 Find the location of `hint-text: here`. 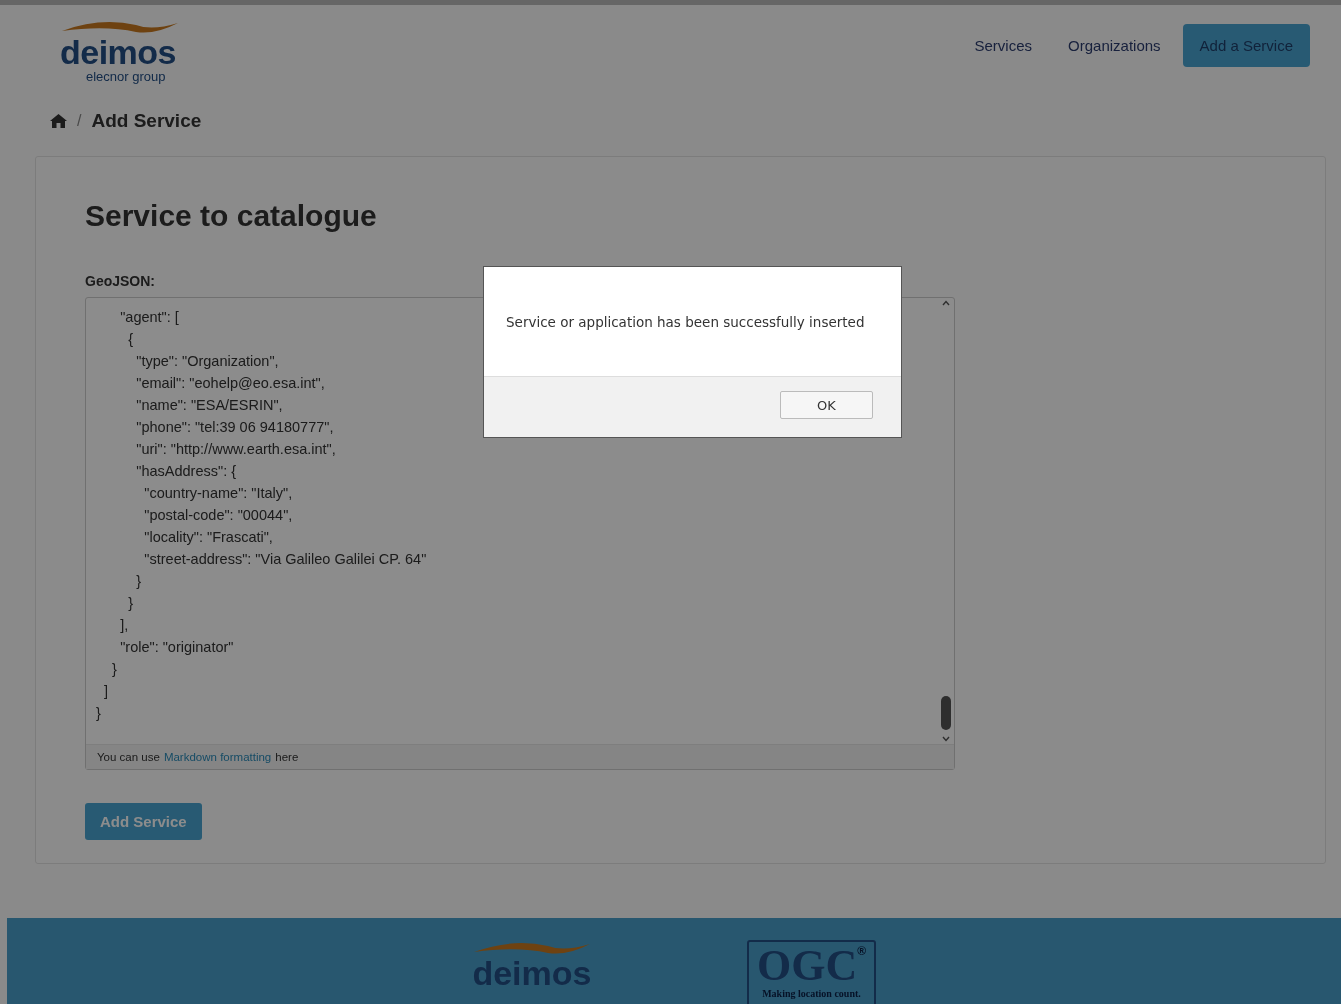

hint-text: here is located at coordinates (287, 757).